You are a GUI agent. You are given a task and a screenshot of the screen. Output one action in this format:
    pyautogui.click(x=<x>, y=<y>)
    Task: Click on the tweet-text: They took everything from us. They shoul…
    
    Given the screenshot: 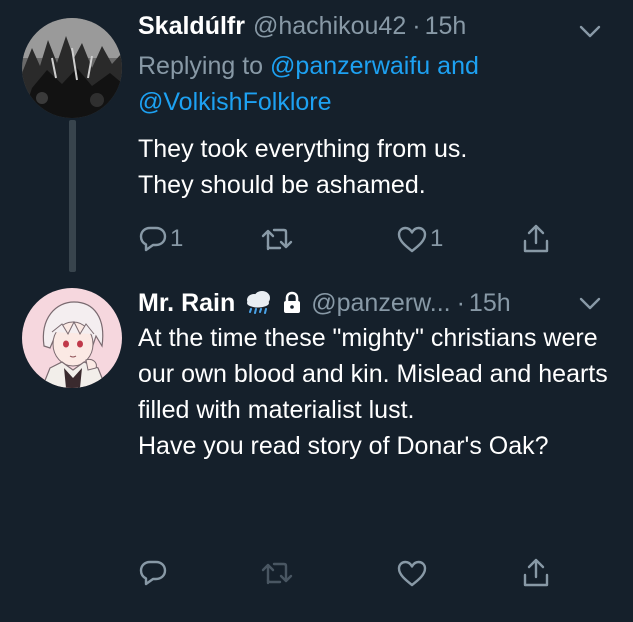 What is the action you would take?
    pyautogui.click(x=303, y=167)
    